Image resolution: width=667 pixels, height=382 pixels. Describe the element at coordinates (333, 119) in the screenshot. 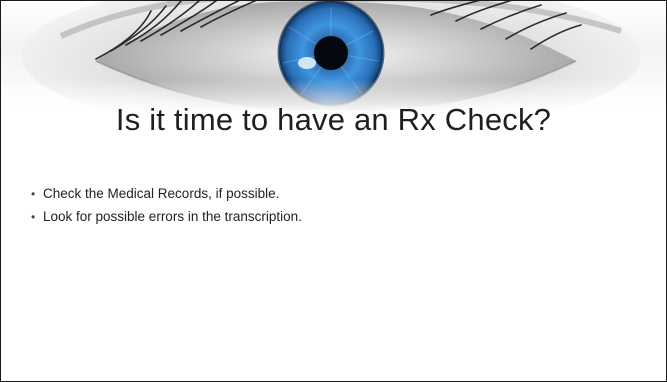

I see `slide-title: Is it time to have an Rx Check?` at that location.